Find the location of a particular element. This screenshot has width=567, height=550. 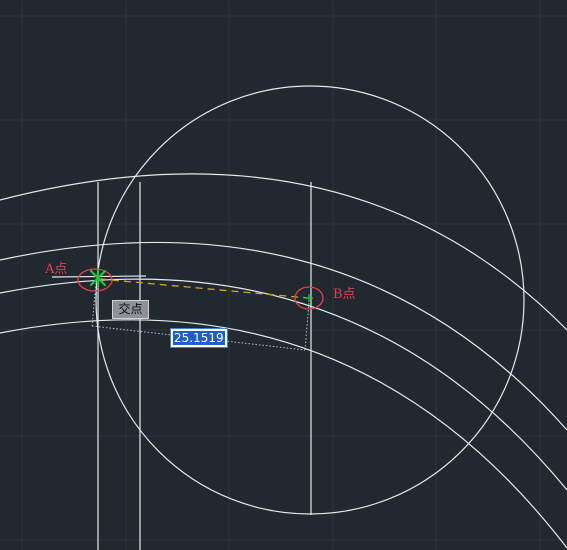

intersection-snap-icon is located at coordinates (98, 278).